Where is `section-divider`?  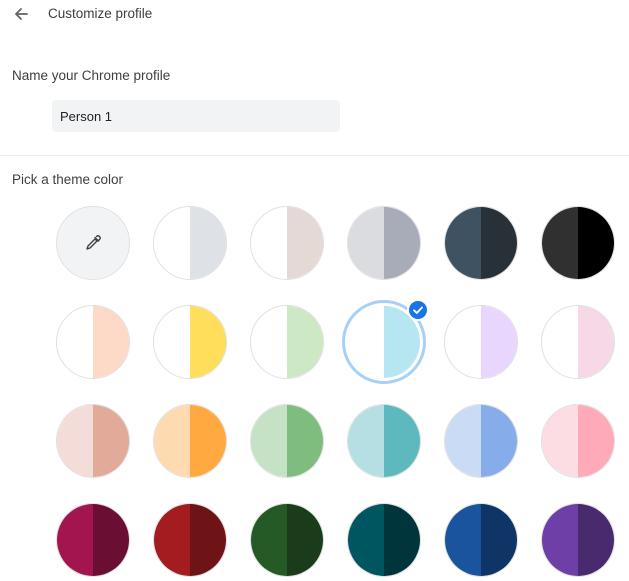
section-divider is located at coordinates (314, 155).